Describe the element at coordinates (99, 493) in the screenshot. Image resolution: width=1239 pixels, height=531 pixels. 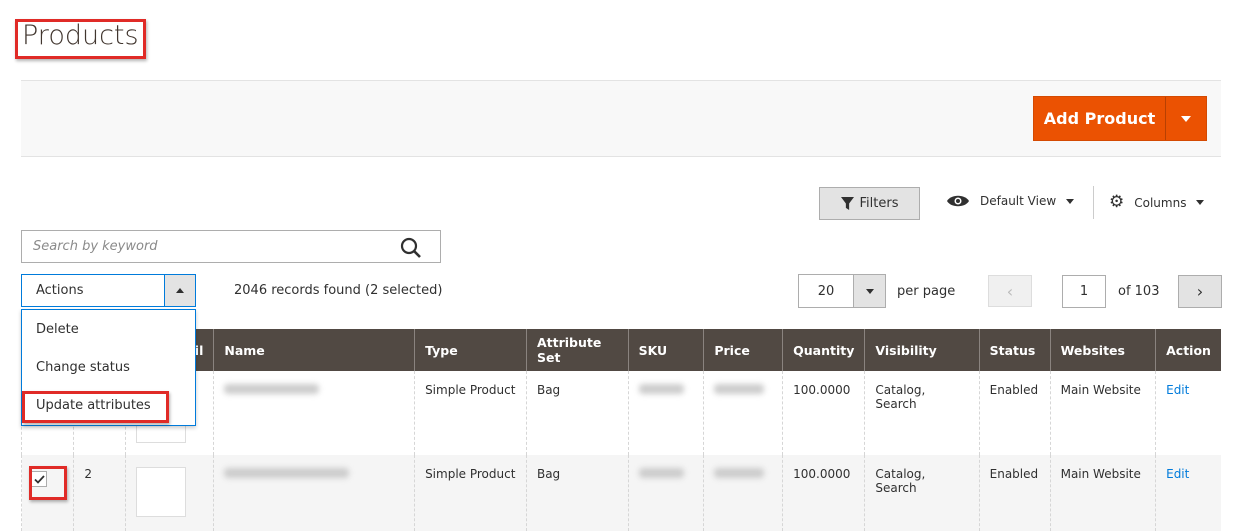
I see `cell-id: 2` at that location.